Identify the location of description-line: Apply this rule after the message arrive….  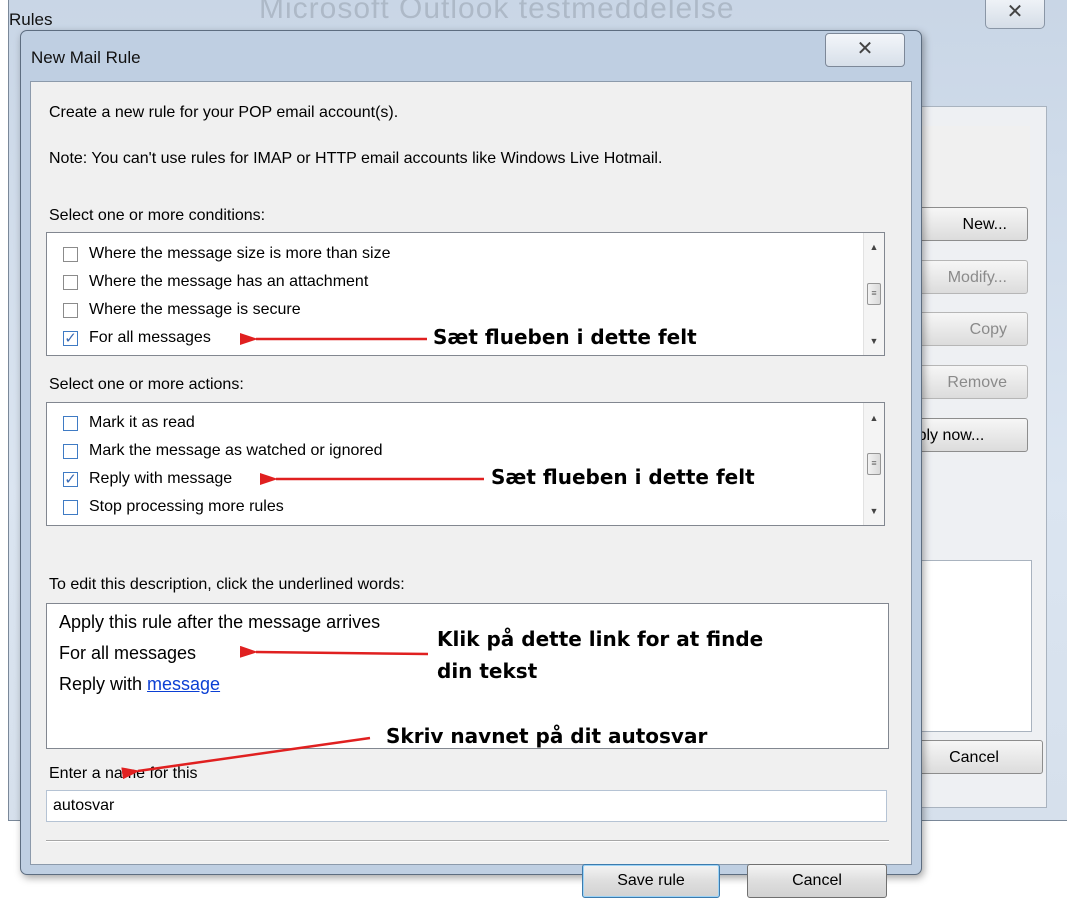
(220, 622).